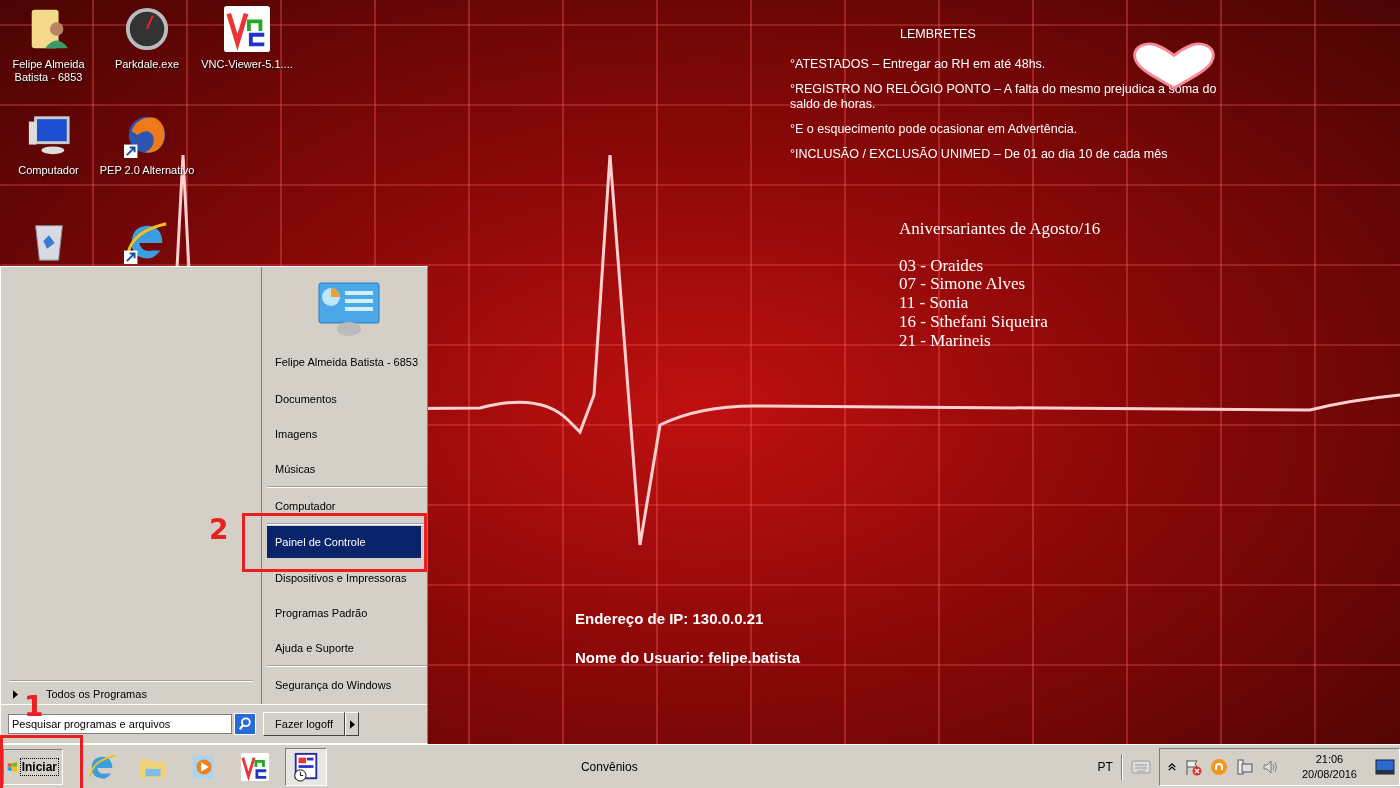 This screenshot has width=1400, height=788. Describe the element at coordinates (341, 577) in the screenshot. I see `start-menu-item: Dispositivos e Impressoras` at that location.